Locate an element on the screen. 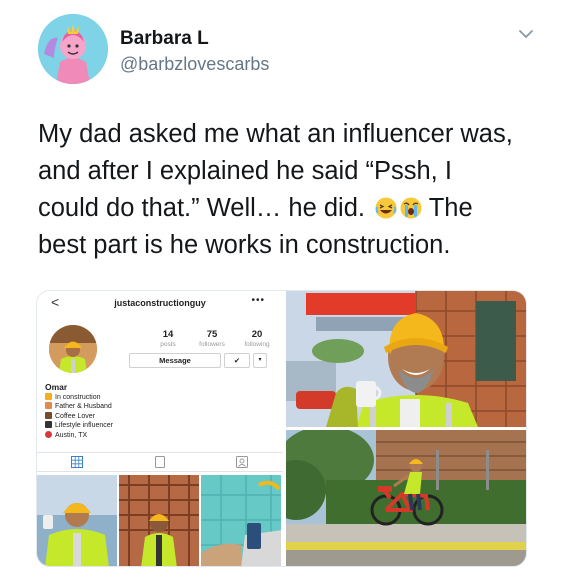 The image size is (564, 588). chevron-down-icon is located at coordinates (526, 34).